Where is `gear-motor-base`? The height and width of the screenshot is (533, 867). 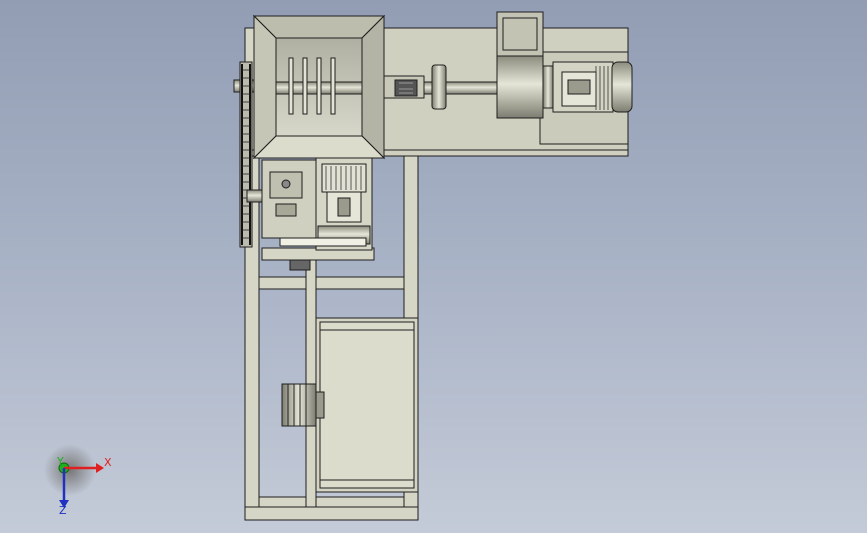 gear-motor-base is located at coordinates (323, 242).